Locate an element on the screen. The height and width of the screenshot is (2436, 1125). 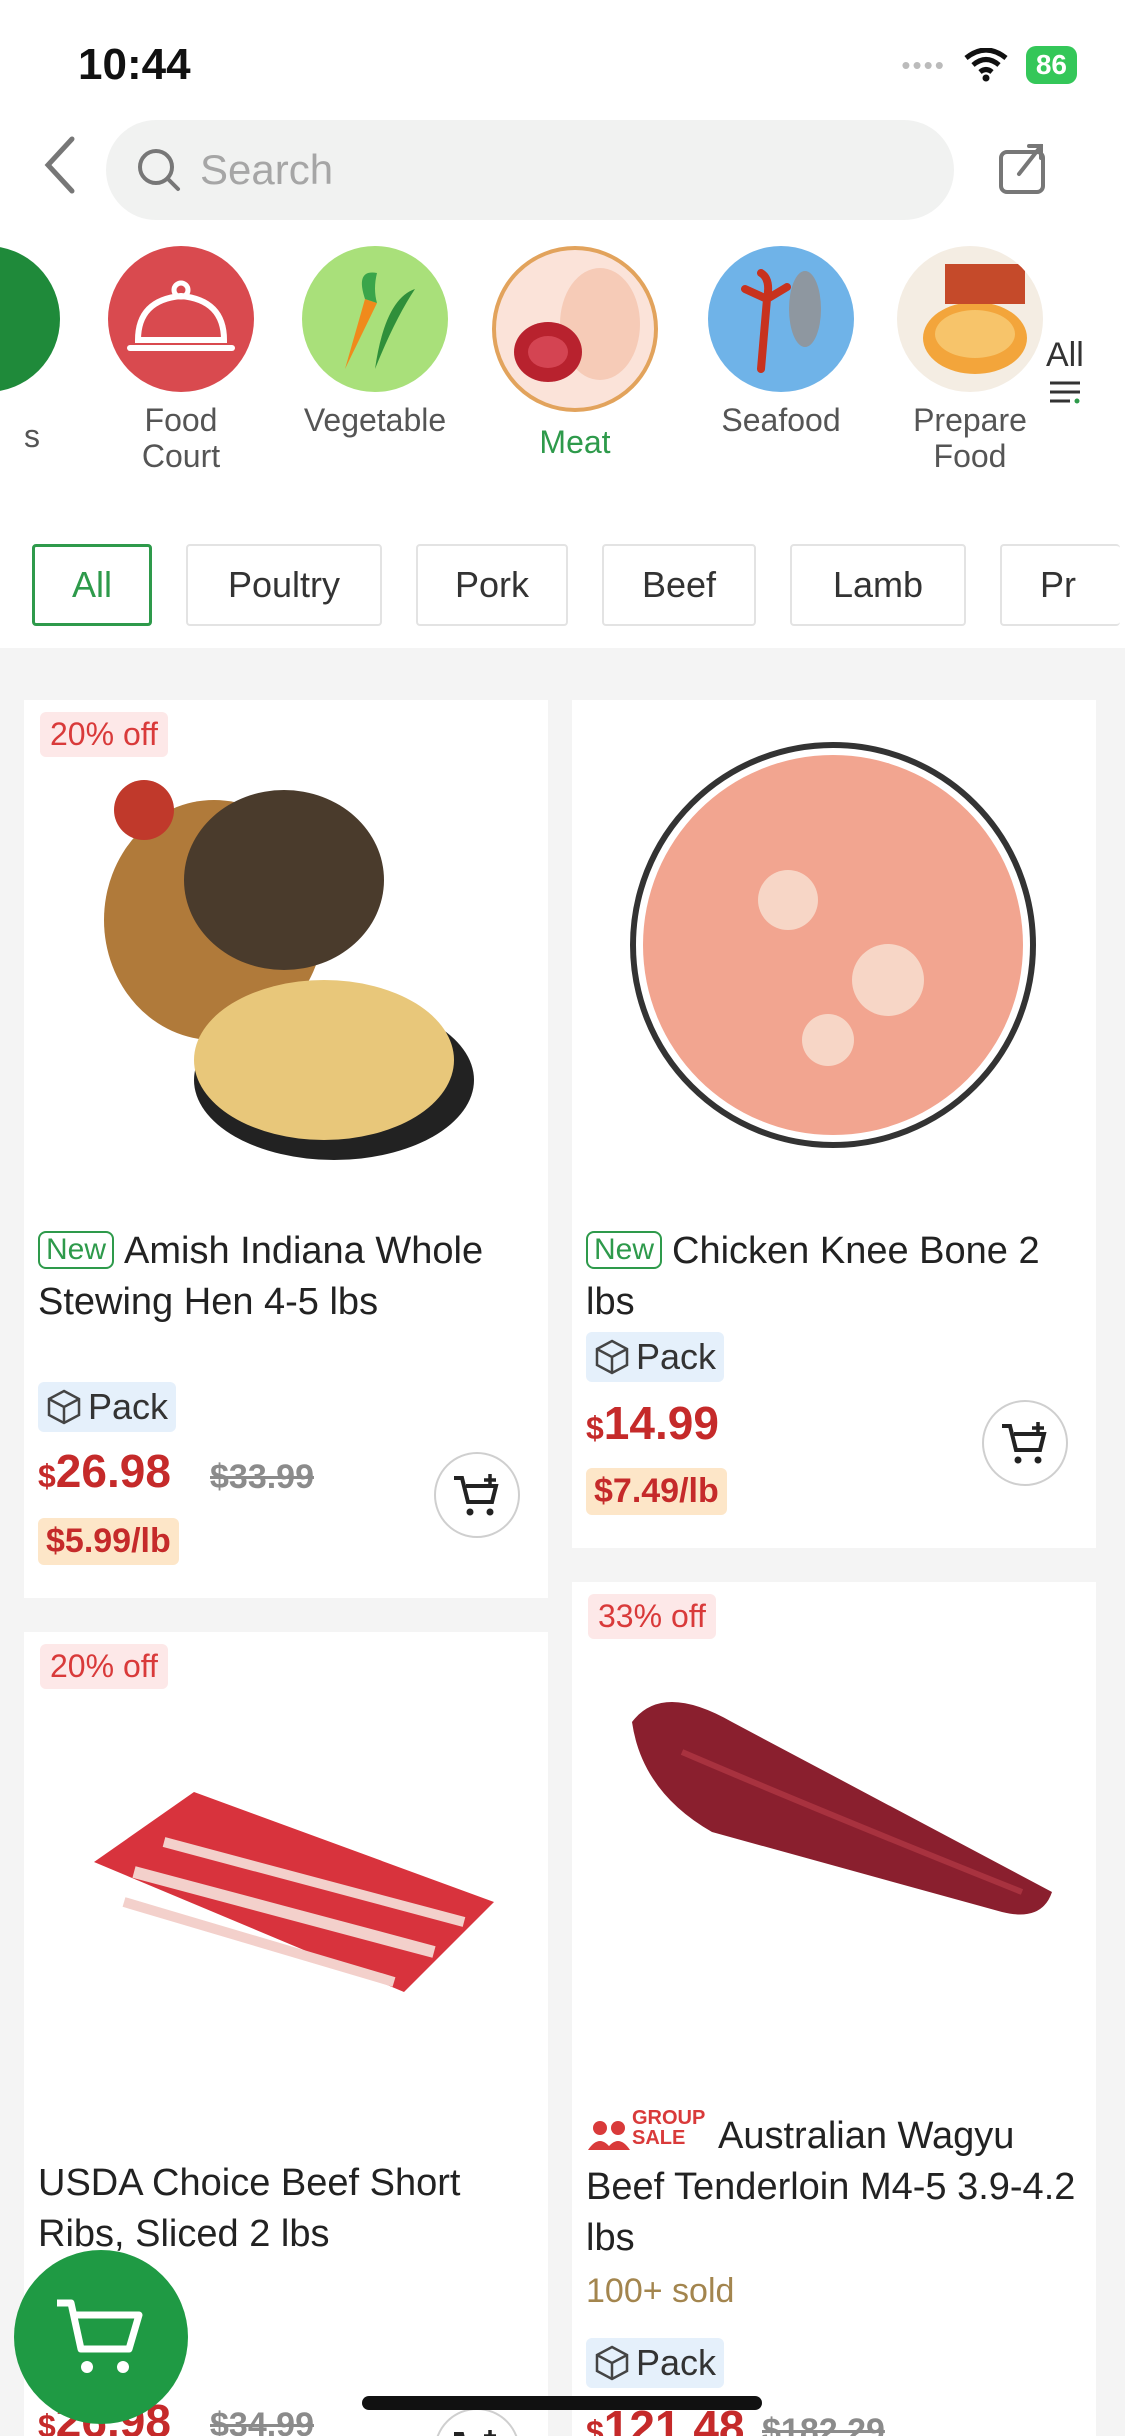
seafood-illustration is located at coordinates (781, 321).